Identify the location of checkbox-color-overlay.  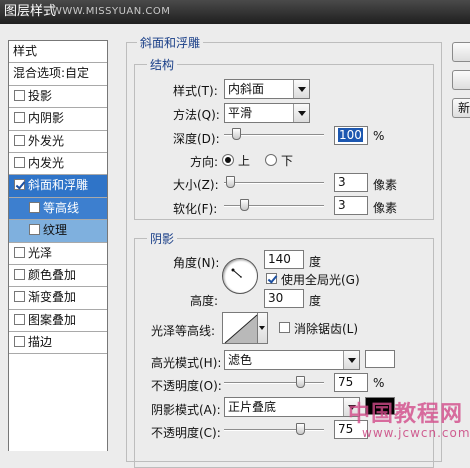
(19, 274).